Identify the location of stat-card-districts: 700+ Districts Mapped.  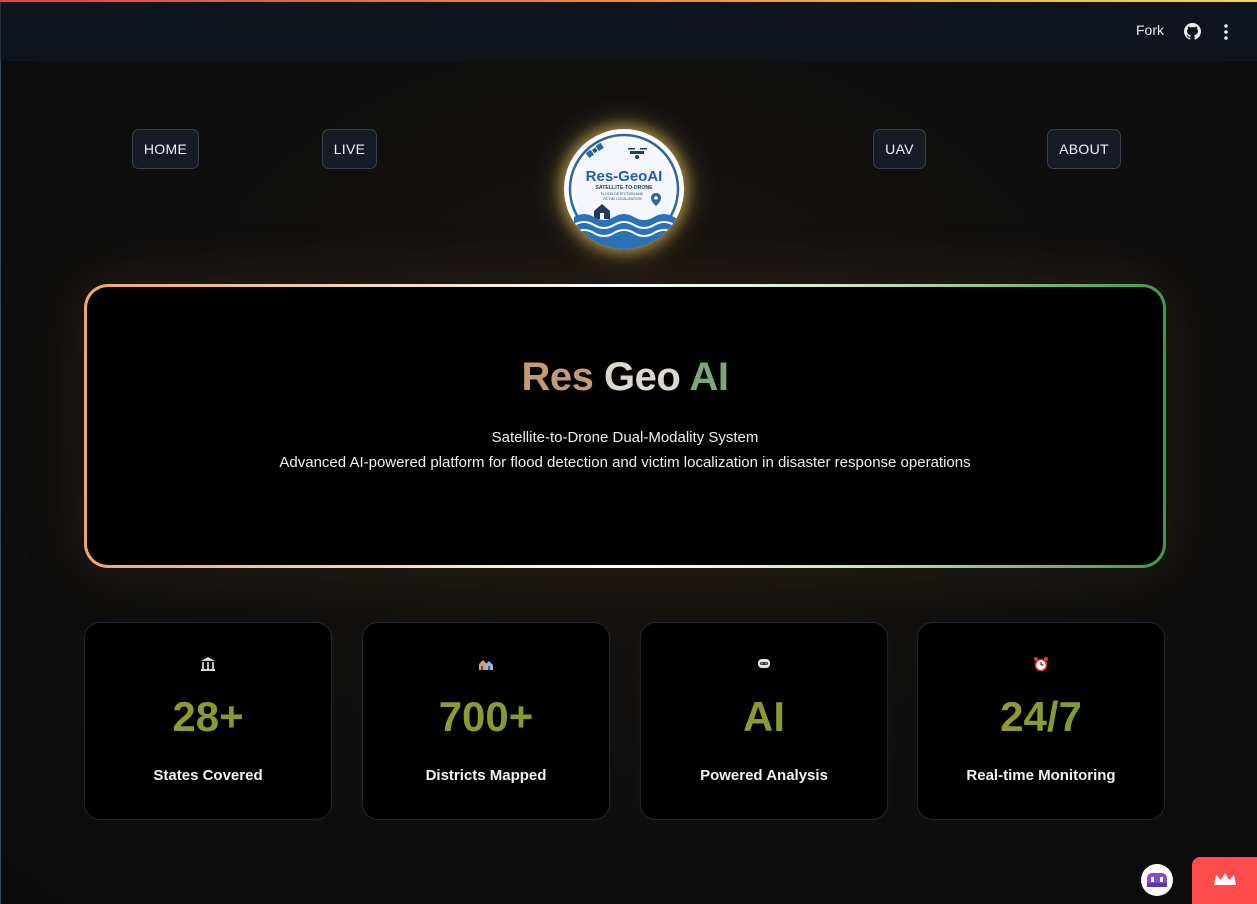
(486, 721).